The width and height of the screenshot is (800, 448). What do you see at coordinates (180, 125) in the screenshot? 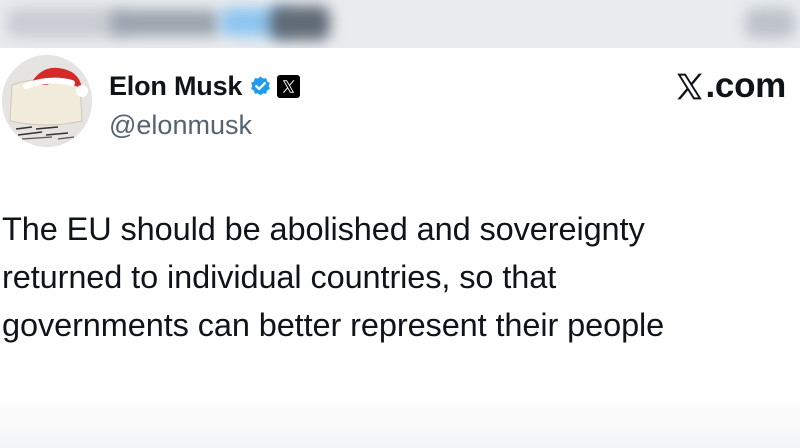
I see `author-handle: @elonmusk` at bounding box center [180, 125].